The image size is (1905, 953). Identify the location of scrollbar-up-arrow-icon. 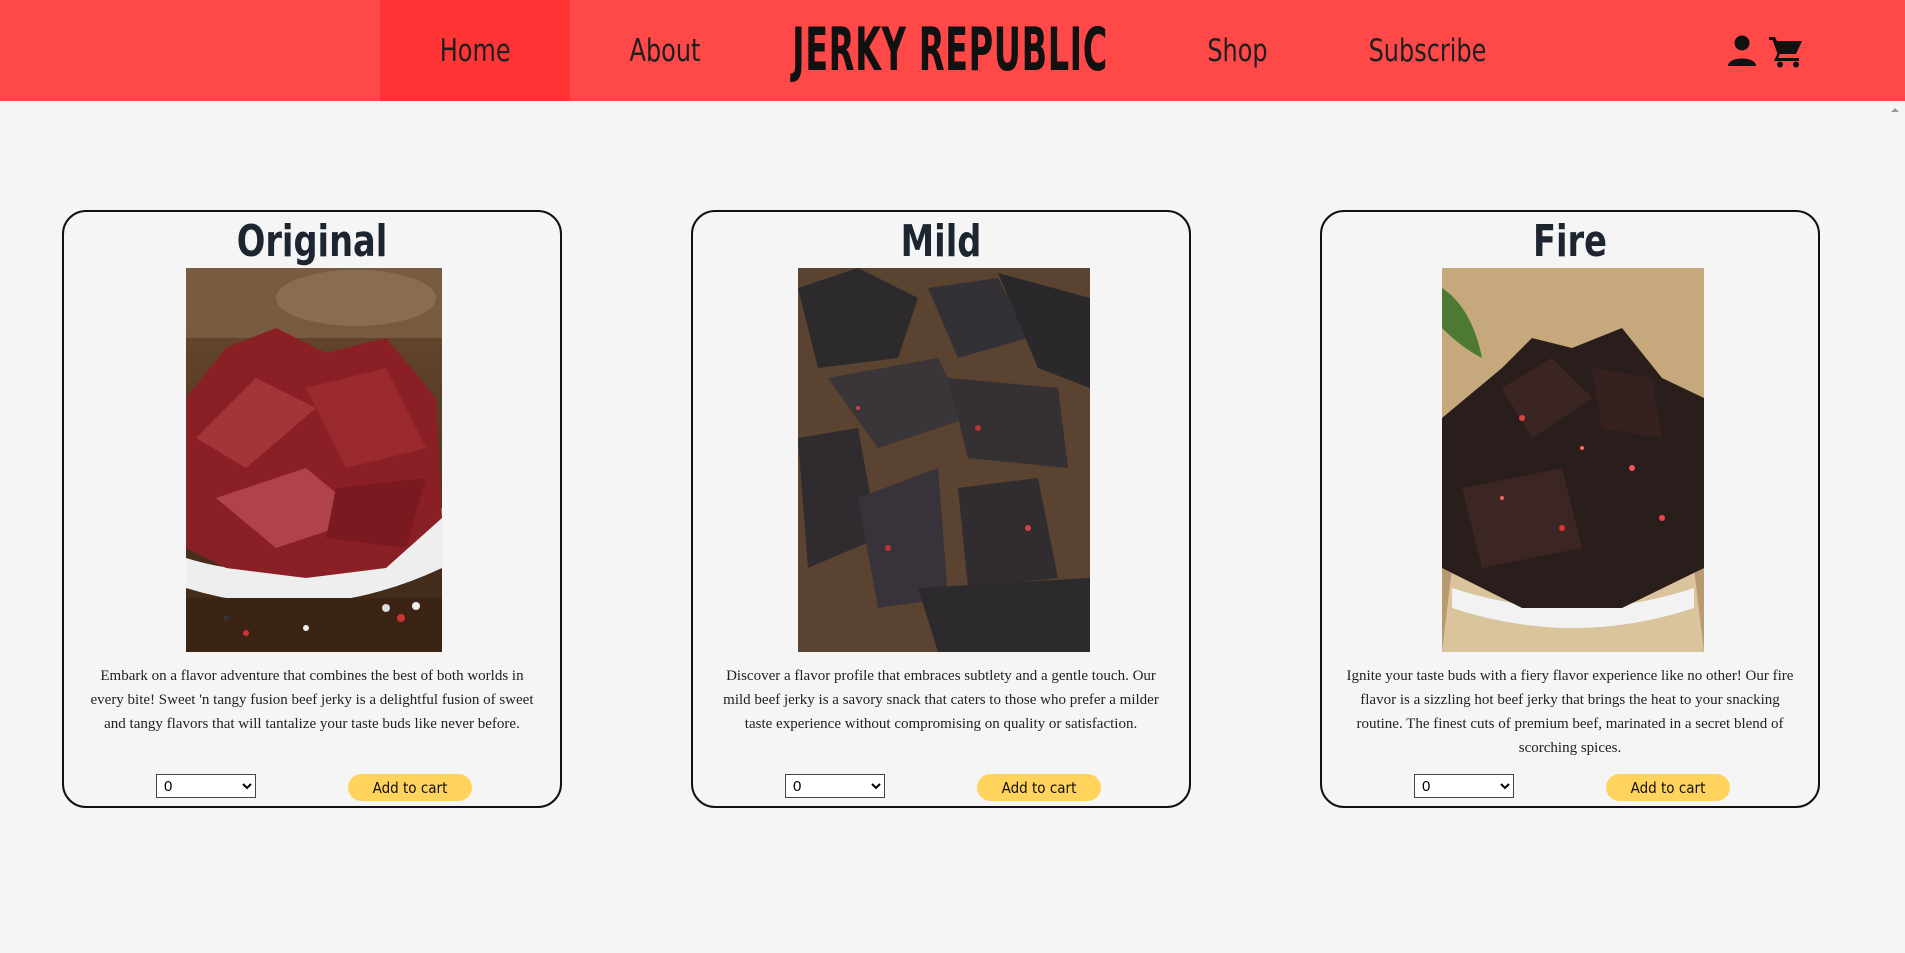
(1895, 110).